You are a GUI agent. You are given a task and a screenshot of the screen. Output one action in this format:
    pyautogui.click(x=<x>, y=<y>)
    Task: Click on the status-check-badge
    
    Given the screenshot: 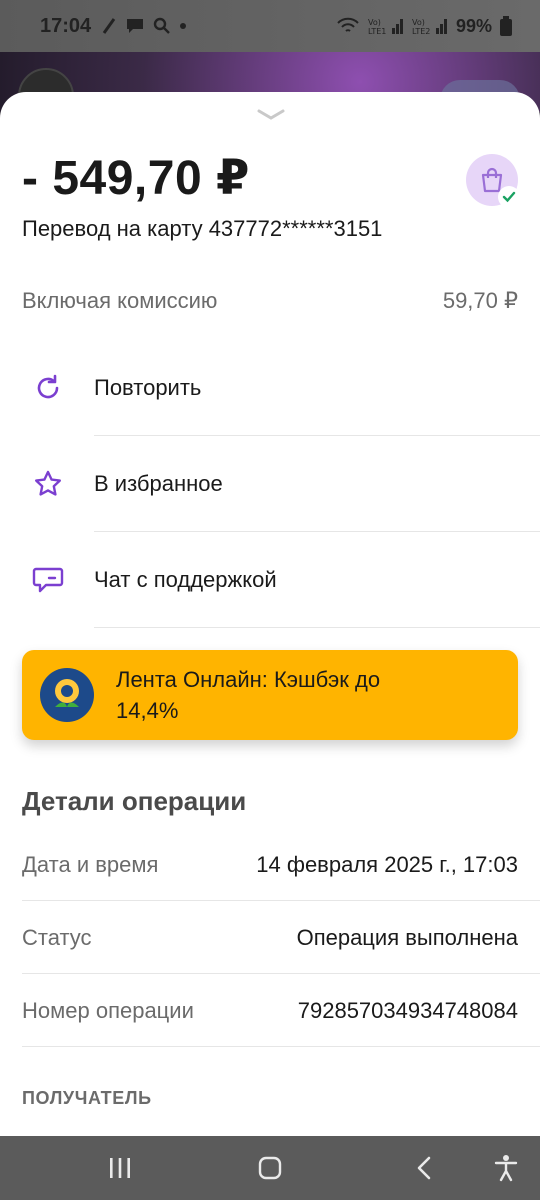 What is the action you would take?
    pyautogui.click(x=509, y=197)
    